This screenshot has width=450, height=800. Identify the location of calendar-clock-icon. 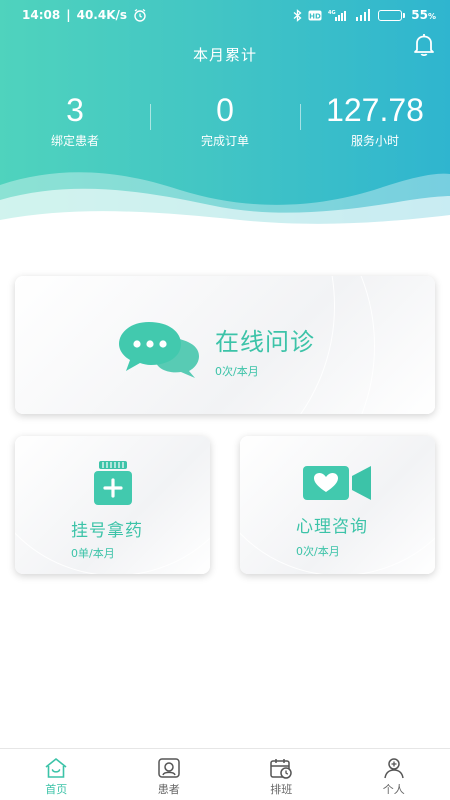
(281, 769).